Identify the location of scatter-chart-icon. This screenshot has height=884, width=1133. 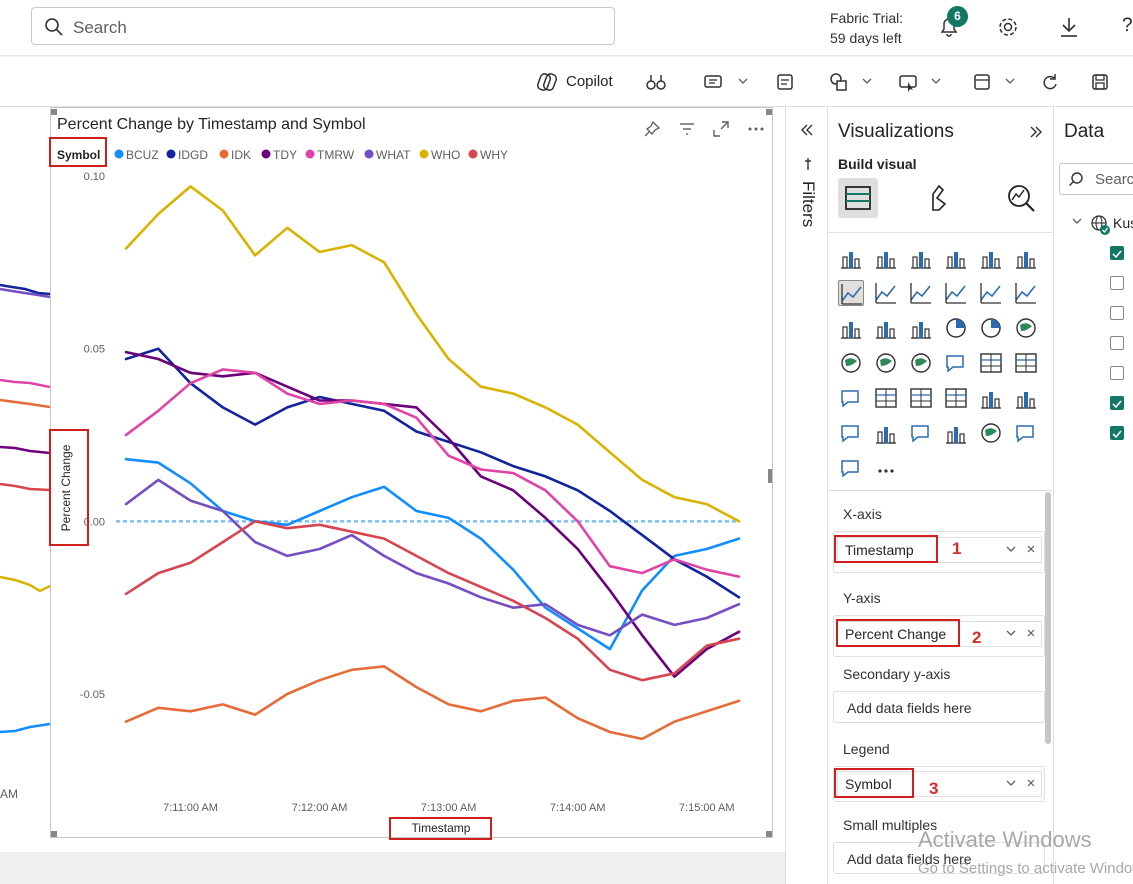
(921, 328).